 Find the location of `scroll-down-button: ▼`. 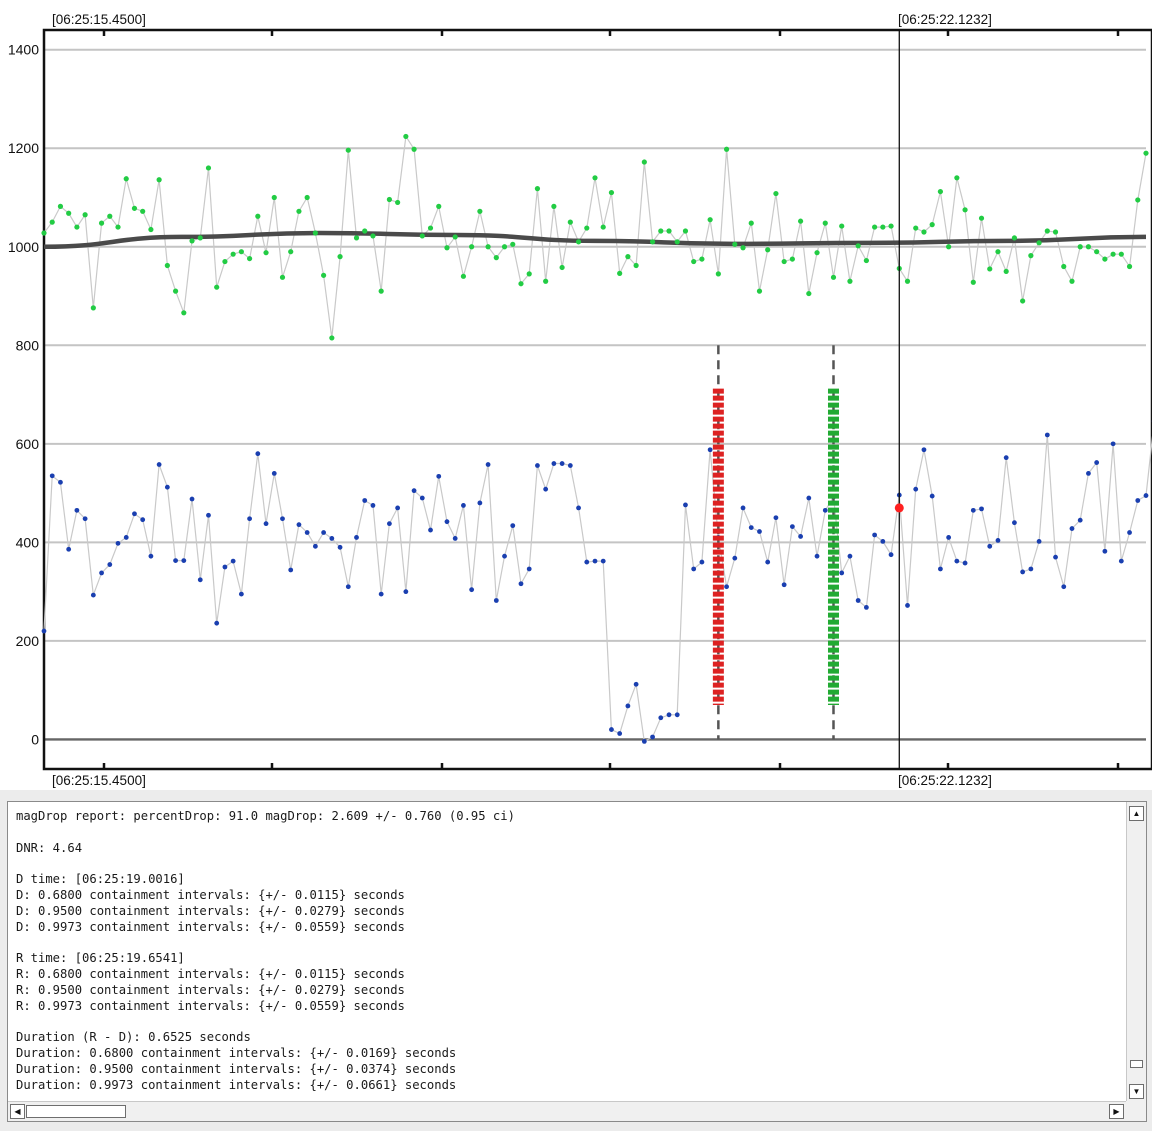

scroll-down-button: ▼ is located at coordinates (1136, 1091).